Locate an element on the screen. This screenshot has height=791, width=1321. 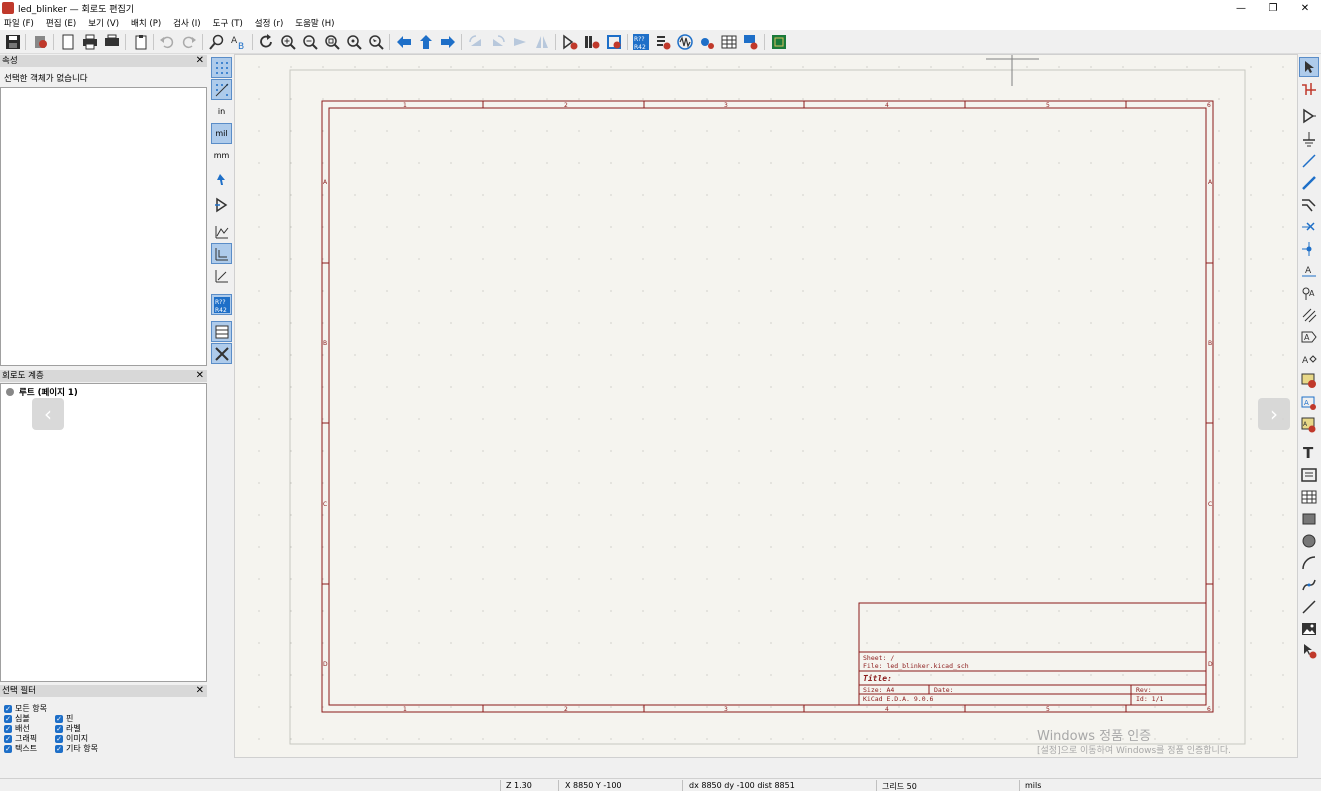
add-arc-icon is located at coordinates (1309, 563).